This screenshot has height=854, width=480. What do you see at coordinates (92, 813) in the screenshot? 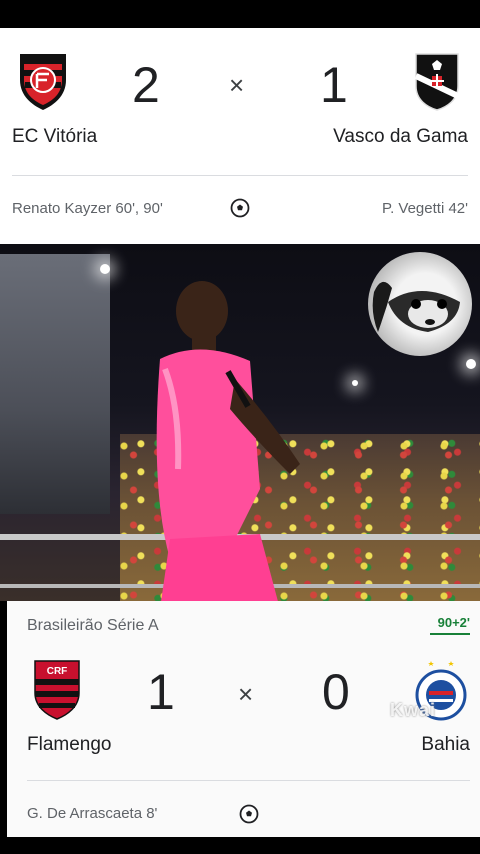
I see `home-scorers: G. De Arrascaeta 8'` at bounding box center [92, 813].